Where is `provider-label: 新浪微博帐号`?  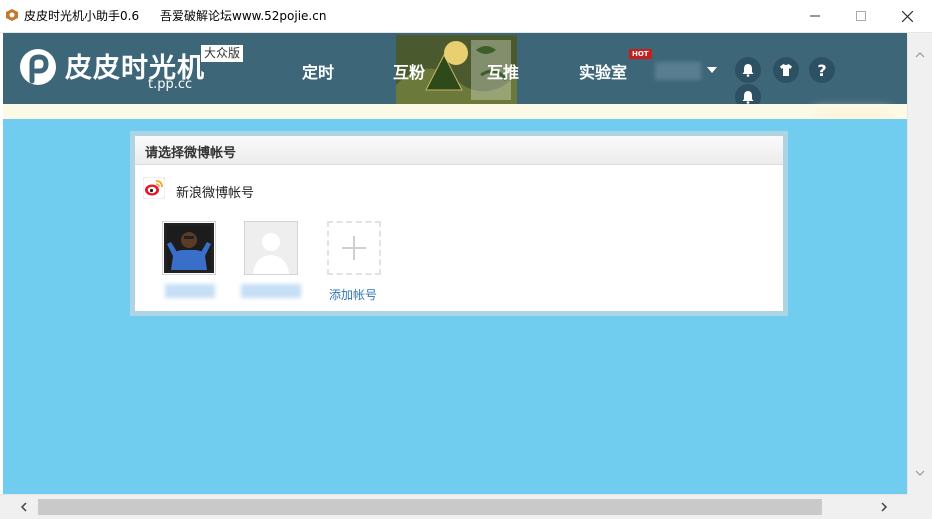 provider-label: 新浪微博帐号 is located at coordinates (215, 193).